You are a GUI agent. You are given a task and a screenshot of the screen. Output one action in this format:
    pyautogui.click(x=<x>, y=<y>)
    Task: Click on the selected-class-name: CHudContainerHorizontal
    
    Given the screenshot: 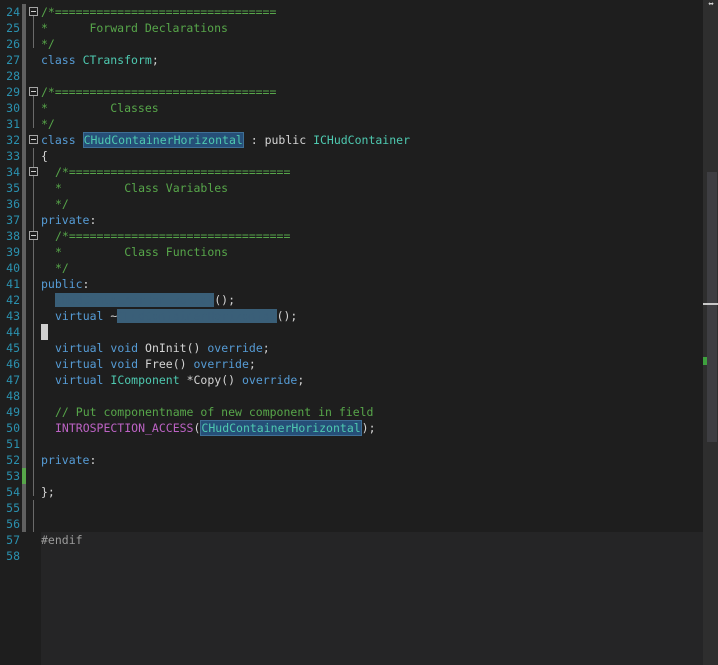 What is the action you would take?
    pyautogui.click(x=163, y=140)
    